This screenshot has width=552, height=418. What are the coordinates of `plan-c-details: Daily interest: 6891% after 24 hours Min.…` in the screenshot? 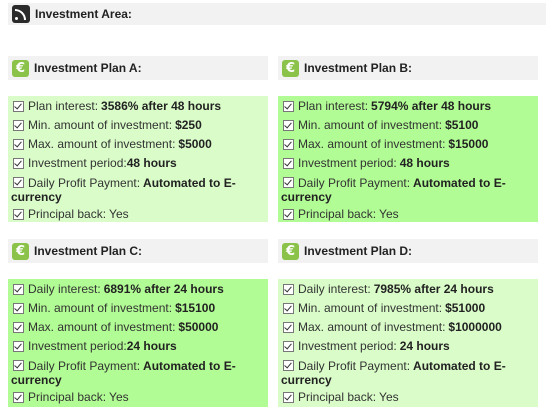 It's located at (138, 343).